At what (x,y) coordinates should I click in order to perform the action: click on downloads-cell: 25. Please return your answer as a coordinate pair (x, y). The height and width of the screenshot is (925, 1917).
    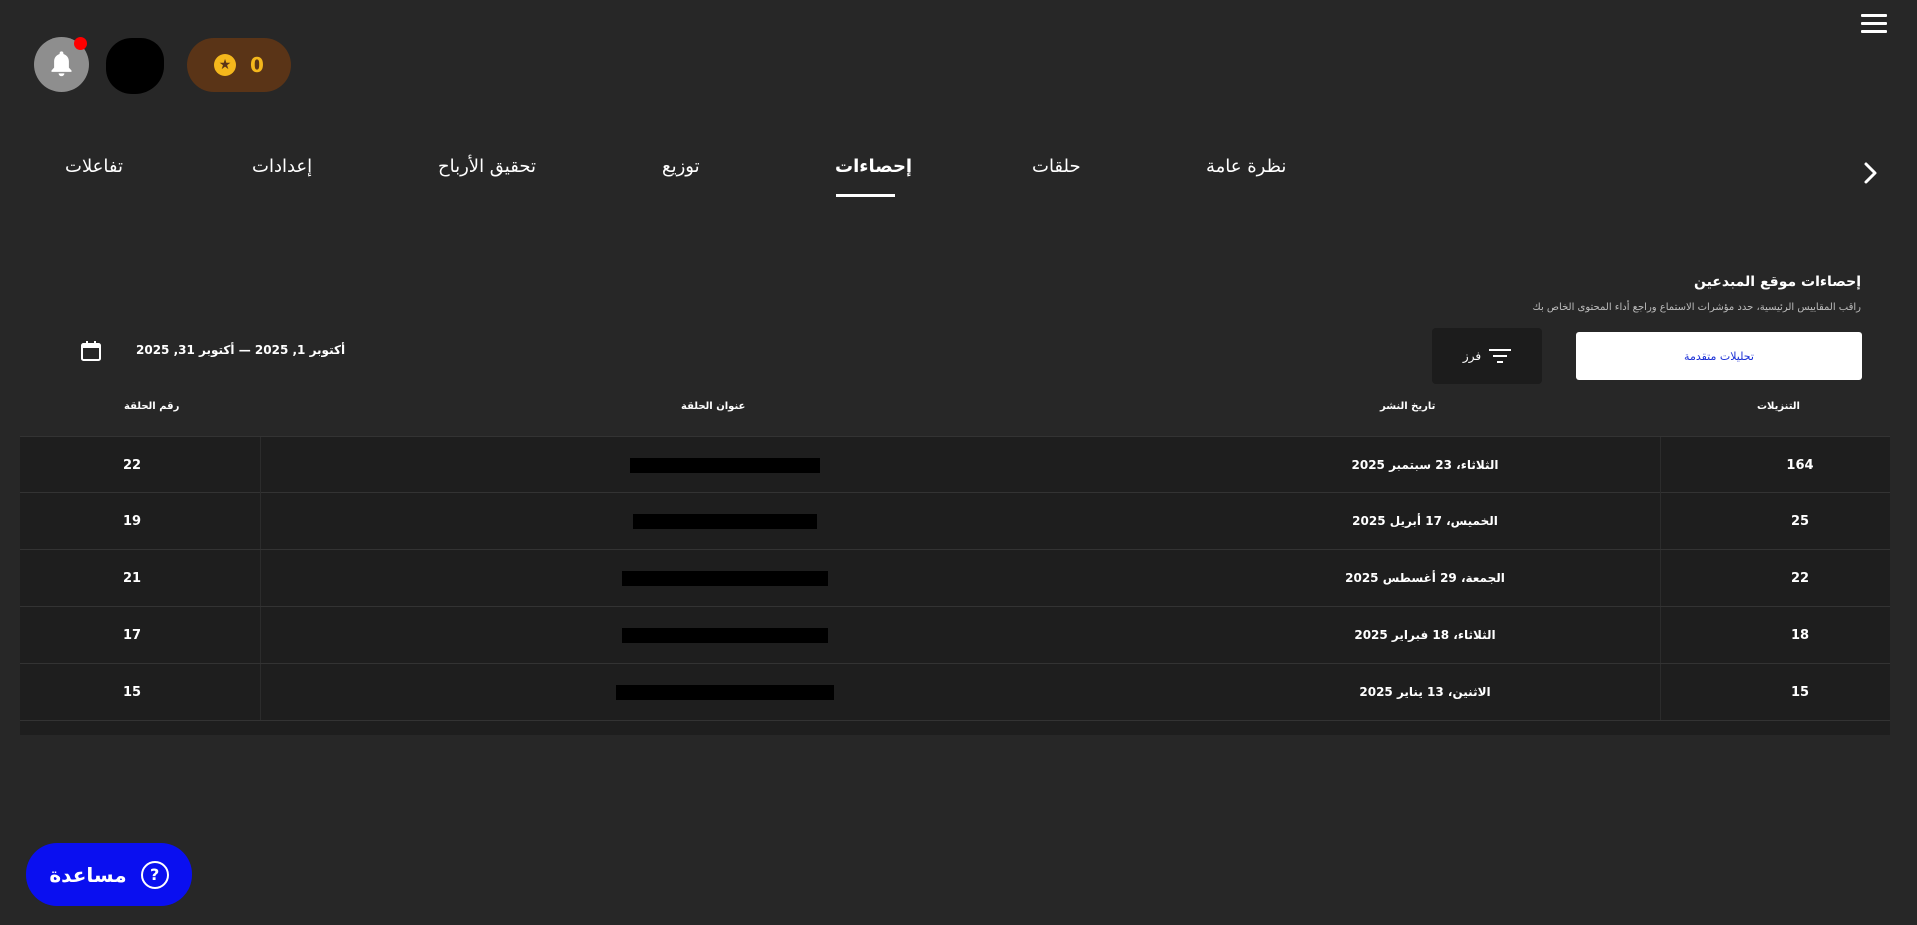
    Looking at the image, I should click on (1800, 521).